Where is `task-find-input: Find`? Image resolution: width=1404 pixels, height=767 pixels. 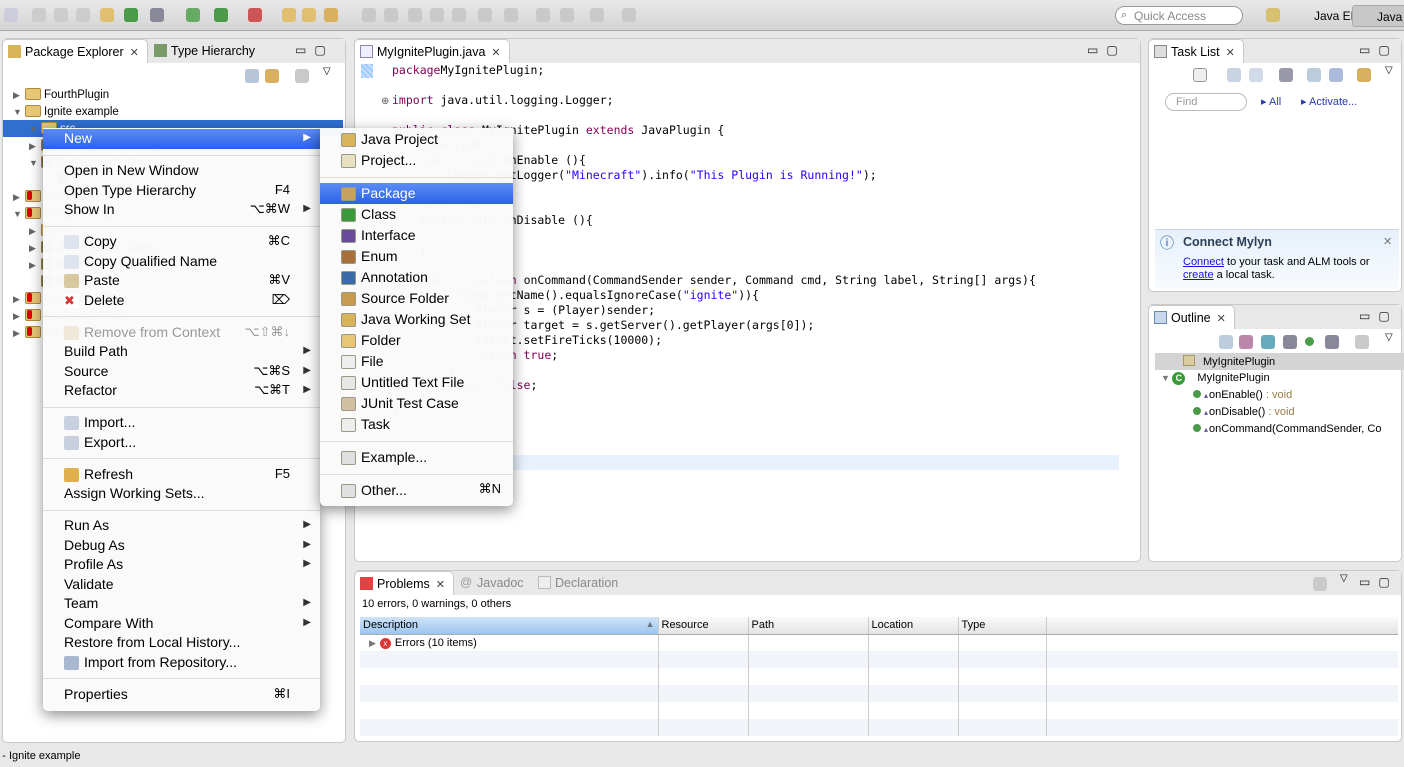
task-find-input: Find is located at coordinates (1206, 102).